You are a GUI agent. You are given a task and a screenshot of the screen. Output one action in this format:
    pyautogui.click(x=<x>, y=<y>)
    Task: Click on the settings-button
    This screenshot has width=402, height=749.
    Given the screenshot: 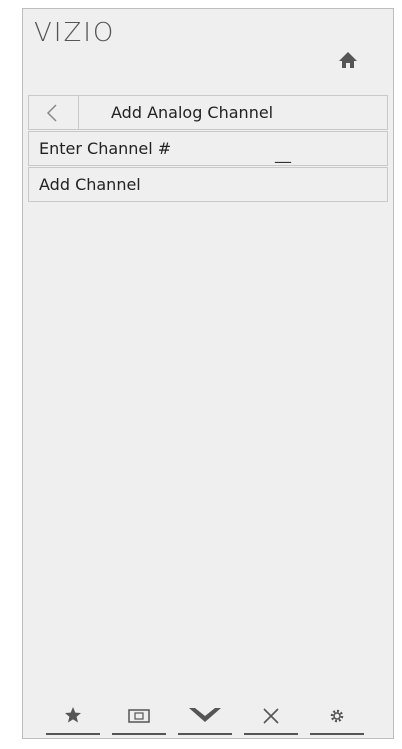 What is the action you would take?
    pyautogui.click(x=337, y=720)
    